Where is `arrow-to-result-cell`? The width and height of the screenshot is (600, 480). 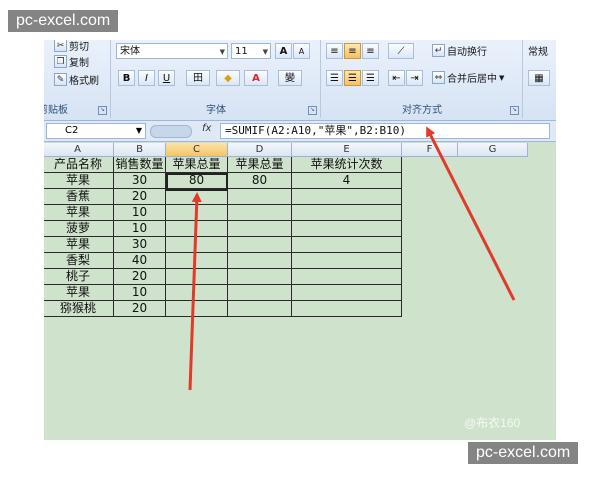
arrow-to-result-cell is located at coordinates (195, 291).